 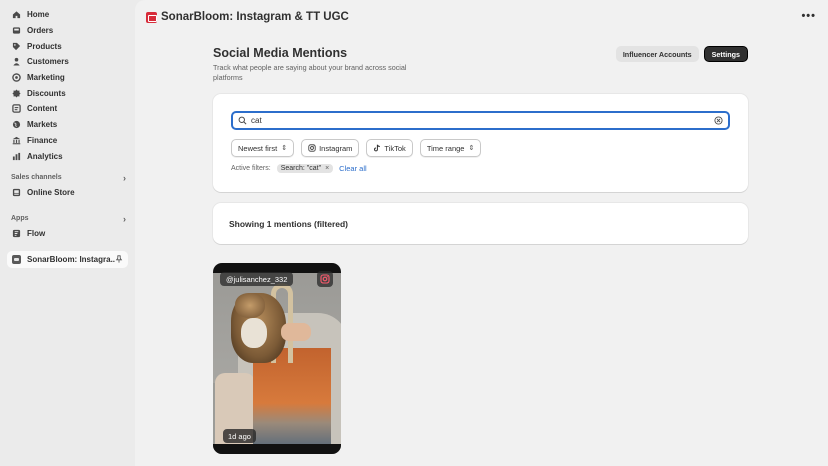 I want to click on results-count: Showing 1 mentions (filtered), so click(x=289, y=224).